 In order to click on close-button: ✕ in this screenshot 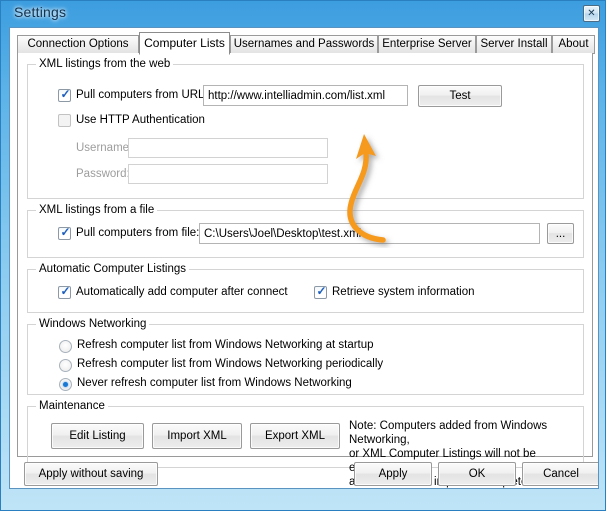, I will do `click(591, 13)`.